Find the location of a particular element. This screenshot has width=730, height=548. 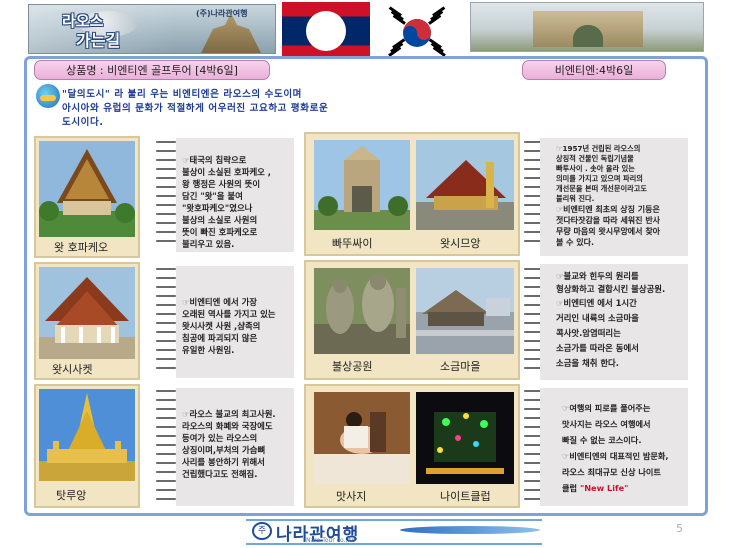

text-line: 불리우고 있음. is located at coordinates (208, 244).